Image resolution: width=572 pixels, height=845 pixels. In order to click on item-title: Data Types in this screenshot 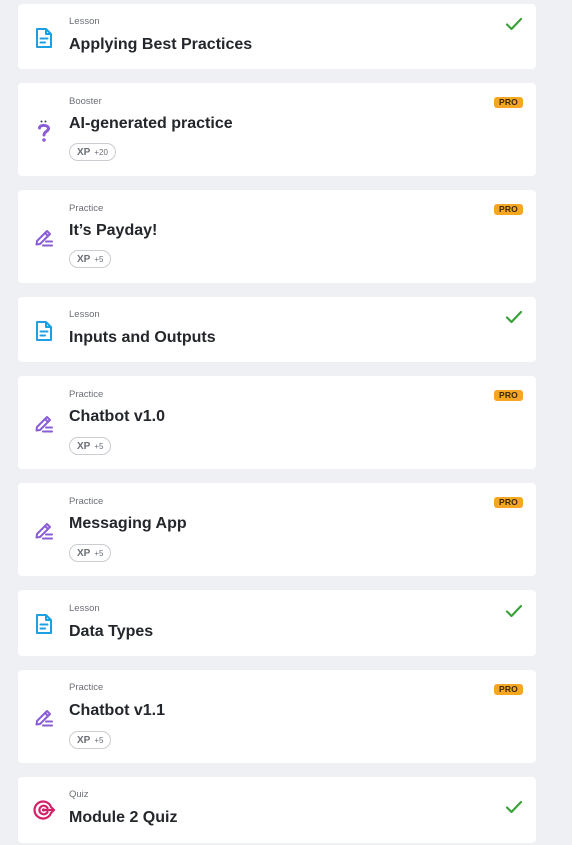, I will do `click(111, 631)`.